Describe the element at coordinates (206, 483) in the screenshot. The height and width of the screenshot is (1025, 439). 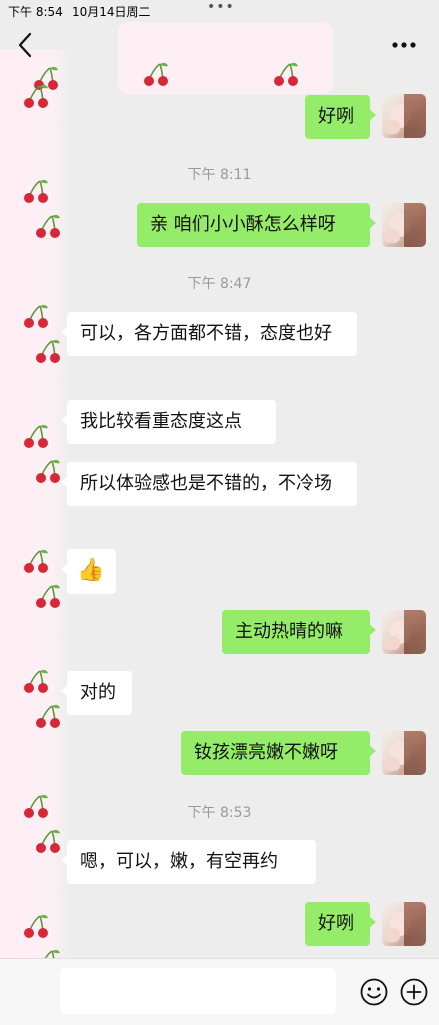
I see `message-text: 所以体验感也是不错的，不冷场` at that location.